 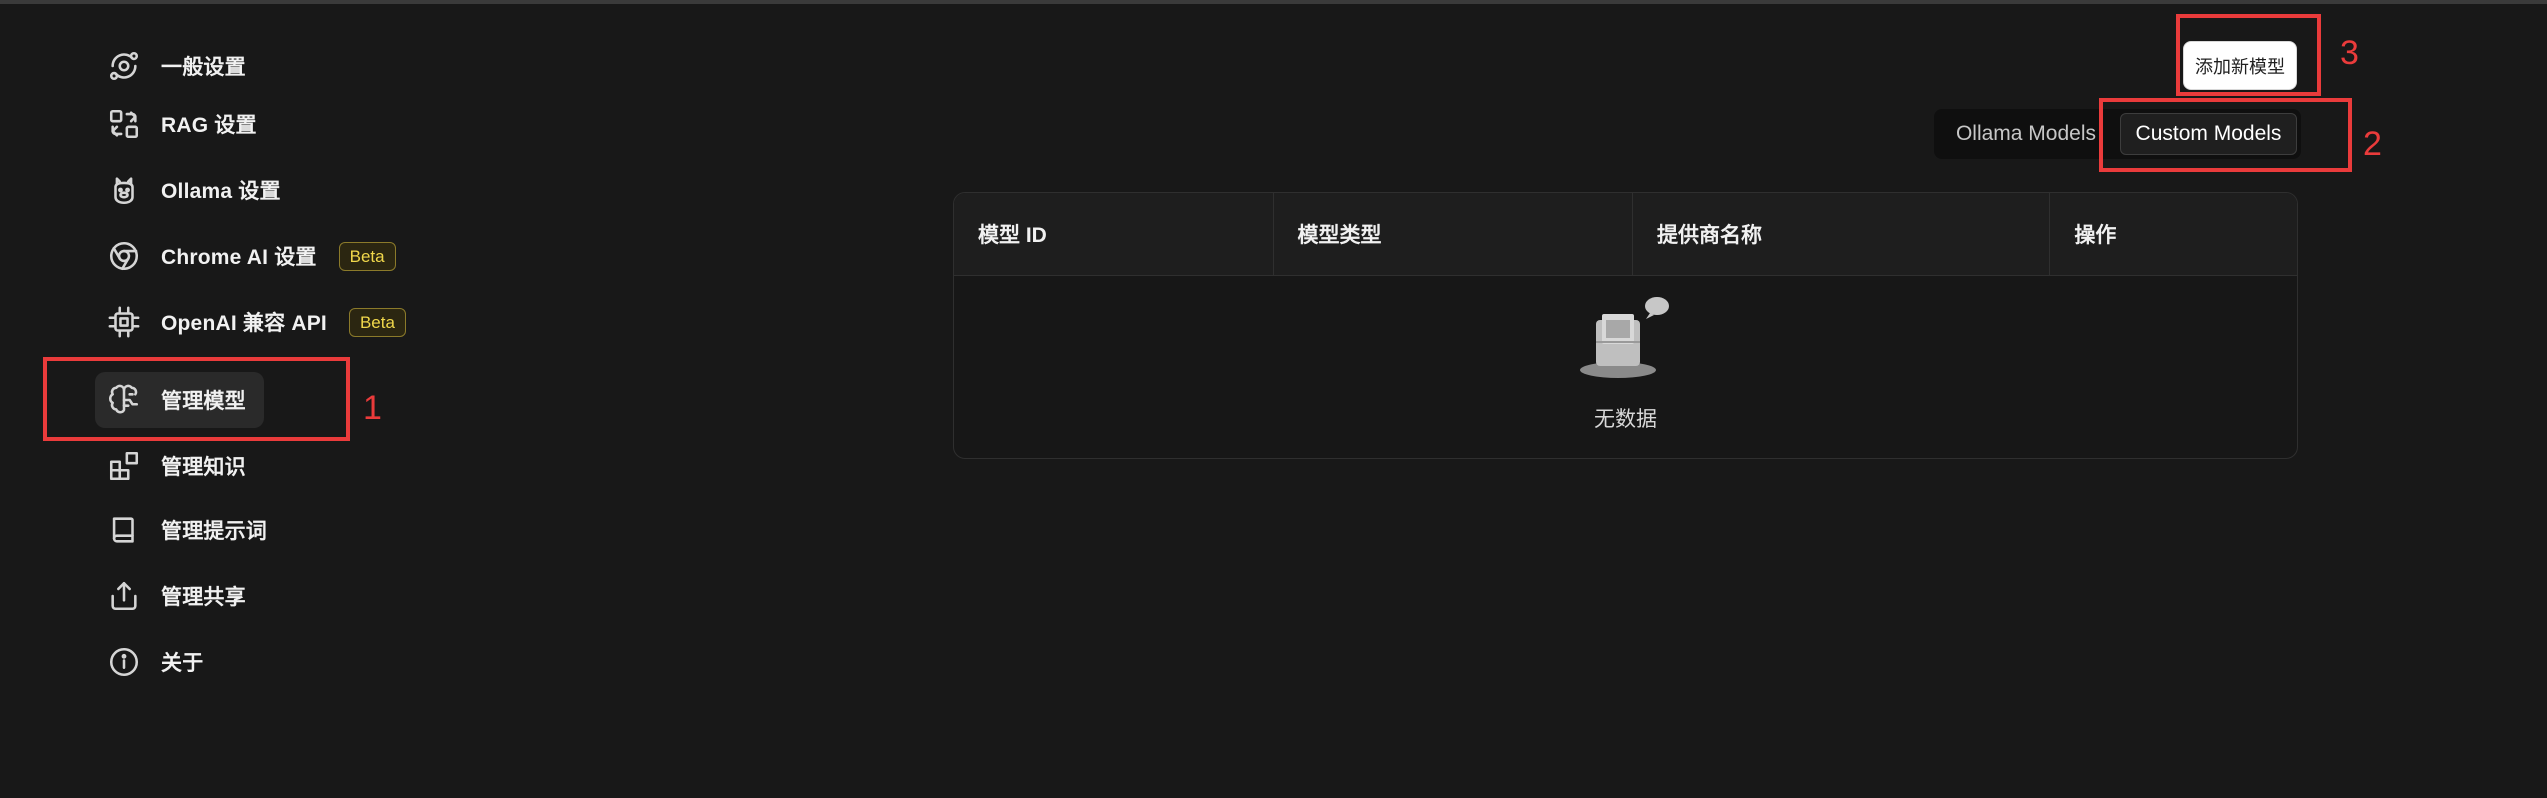 What do you see at coordinates (203, 467) in the screenshot?
I see `sidebar-item-label: 管理知识` at bounding box center [203, 467].